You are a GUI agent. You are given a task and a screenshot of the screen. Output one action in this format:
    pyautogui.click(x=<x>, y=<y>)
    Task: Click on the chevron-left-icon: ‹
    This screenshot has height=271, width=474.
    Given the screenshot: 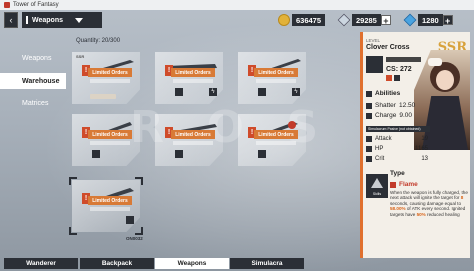 What is the action you would take?
    pyautogui.click(x=11, y=20)
    